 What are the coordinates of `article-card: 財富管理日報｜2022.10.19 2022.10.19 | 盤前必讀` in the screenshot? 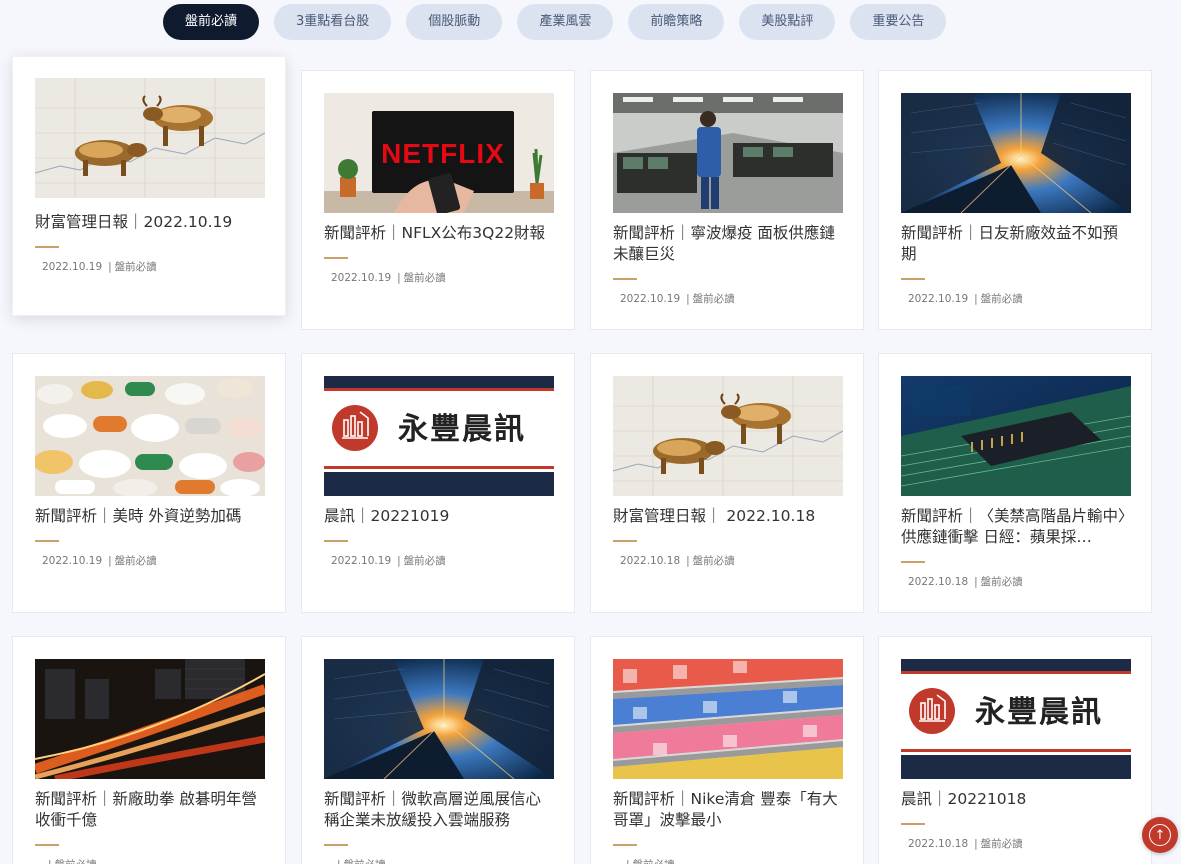 It's located at (149, 186).